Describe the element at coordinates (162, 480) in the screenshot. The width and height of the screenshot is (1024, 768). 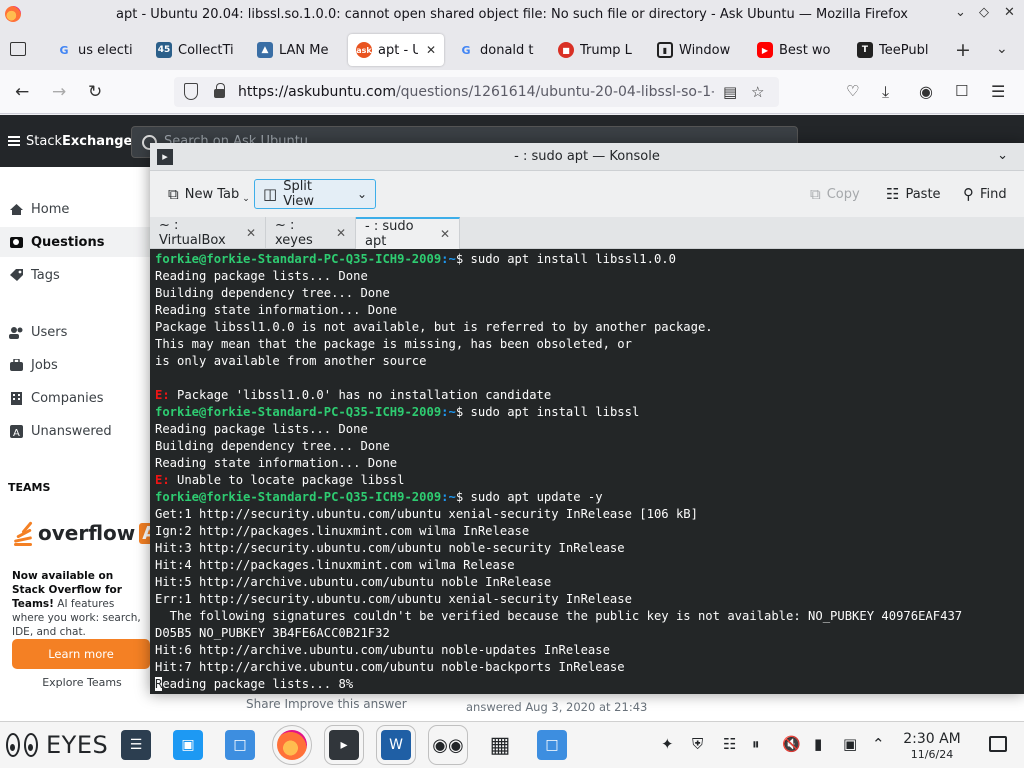
I see `error-prefix: E:` at that location.